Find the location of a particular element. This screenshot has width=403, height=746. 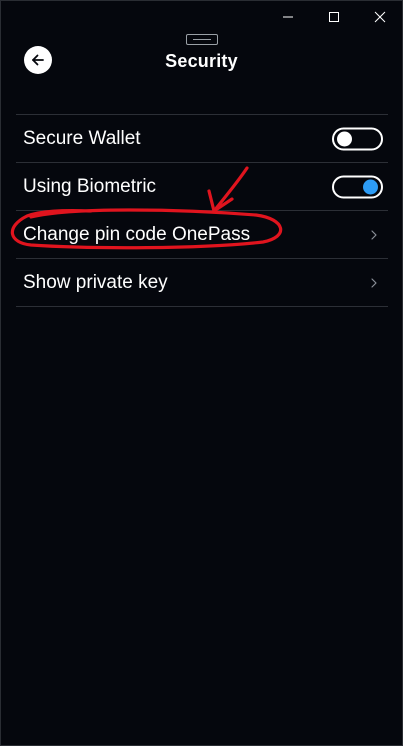

minimize-button is located at coordinates (288, 17).